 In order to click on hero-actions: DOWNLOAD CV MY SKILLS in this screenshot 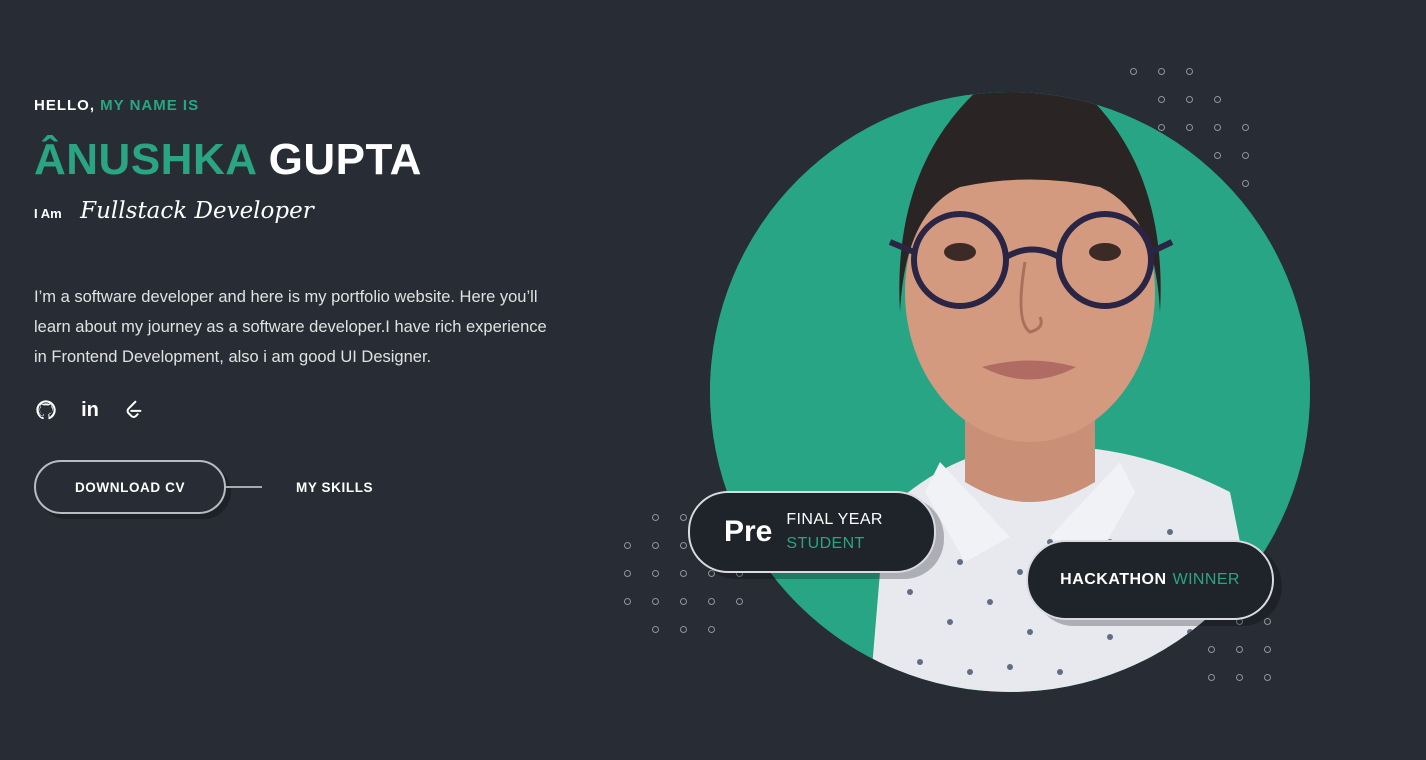, I will do `click(203, 487)`.